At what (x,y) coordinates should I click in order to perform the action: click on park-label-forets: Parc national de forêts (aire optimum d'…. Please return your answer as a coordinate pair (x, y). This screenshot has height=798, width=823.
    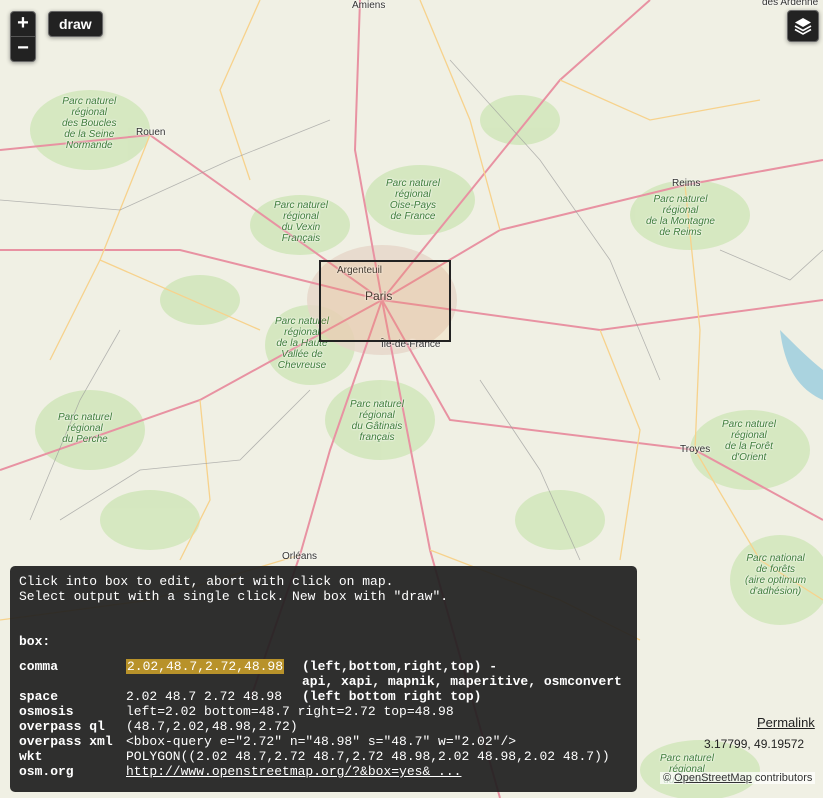
    Looking at the image, I should click on (775, 575).